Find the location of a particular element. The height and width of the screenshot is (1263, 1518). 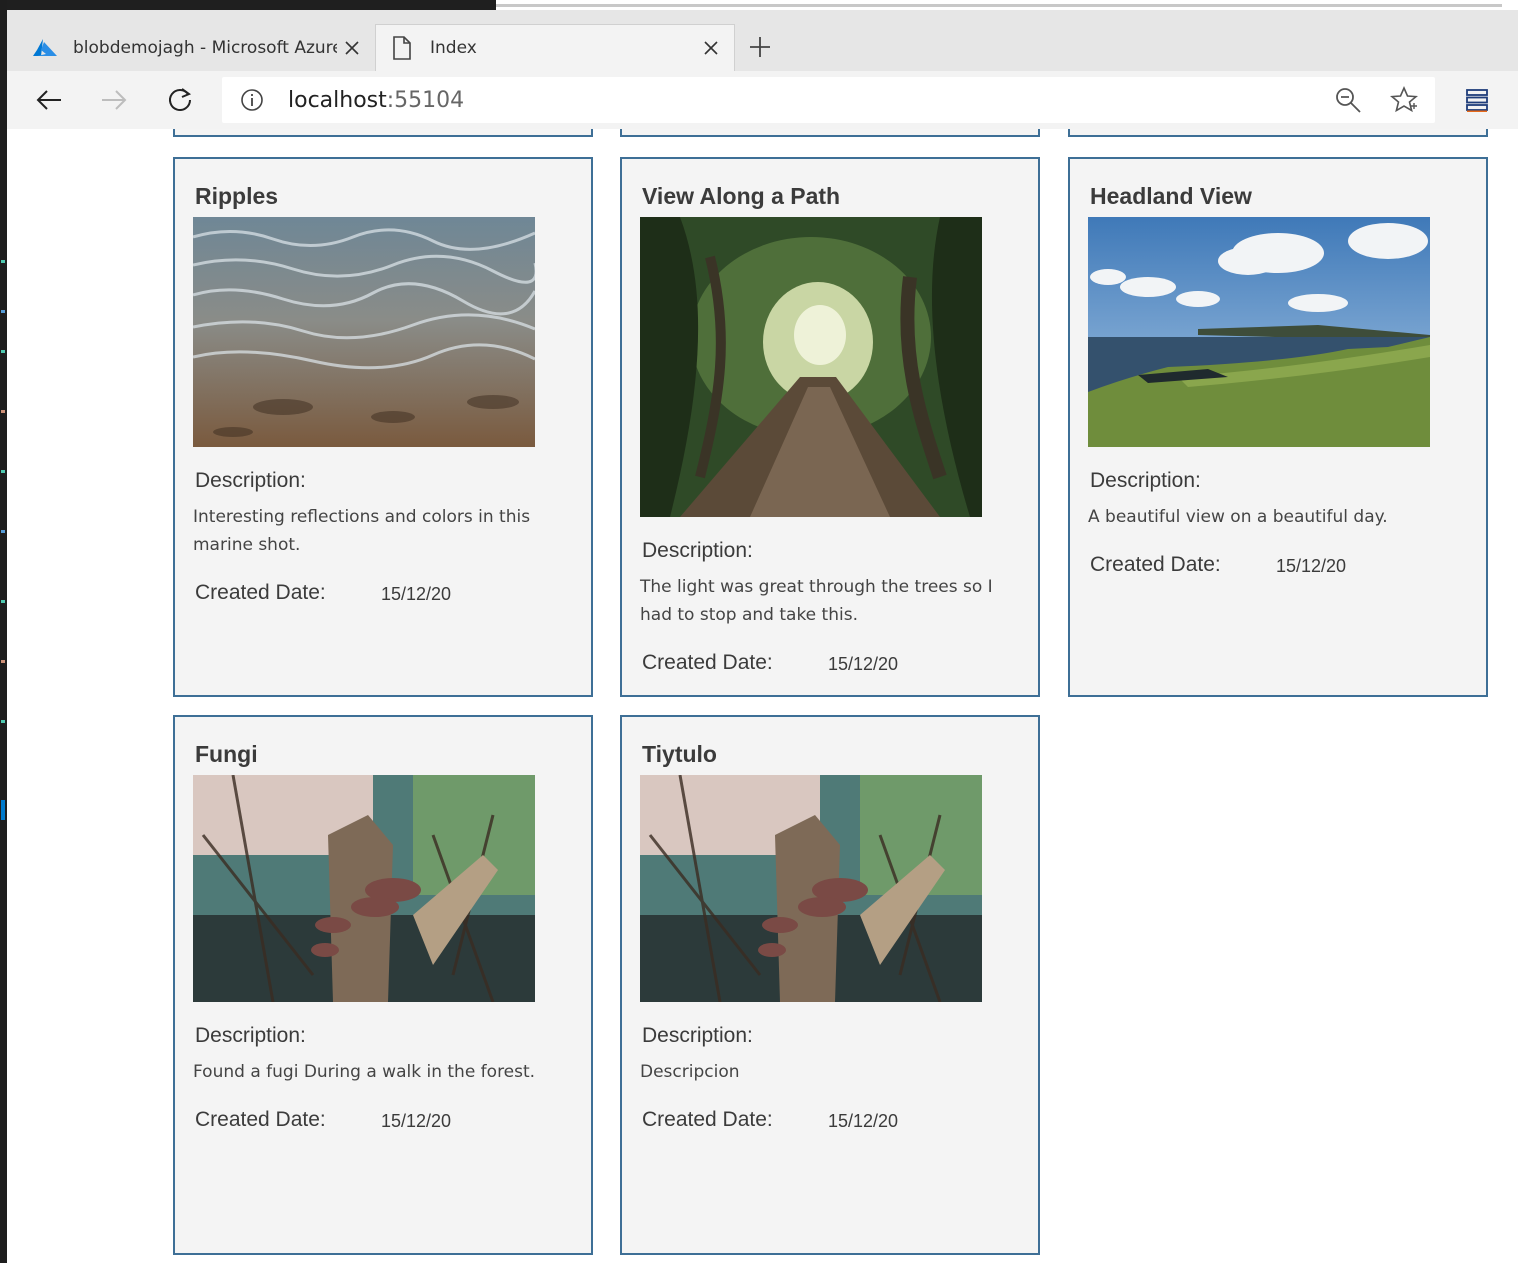

forest-path-photo is located at coordinates (811, 367).